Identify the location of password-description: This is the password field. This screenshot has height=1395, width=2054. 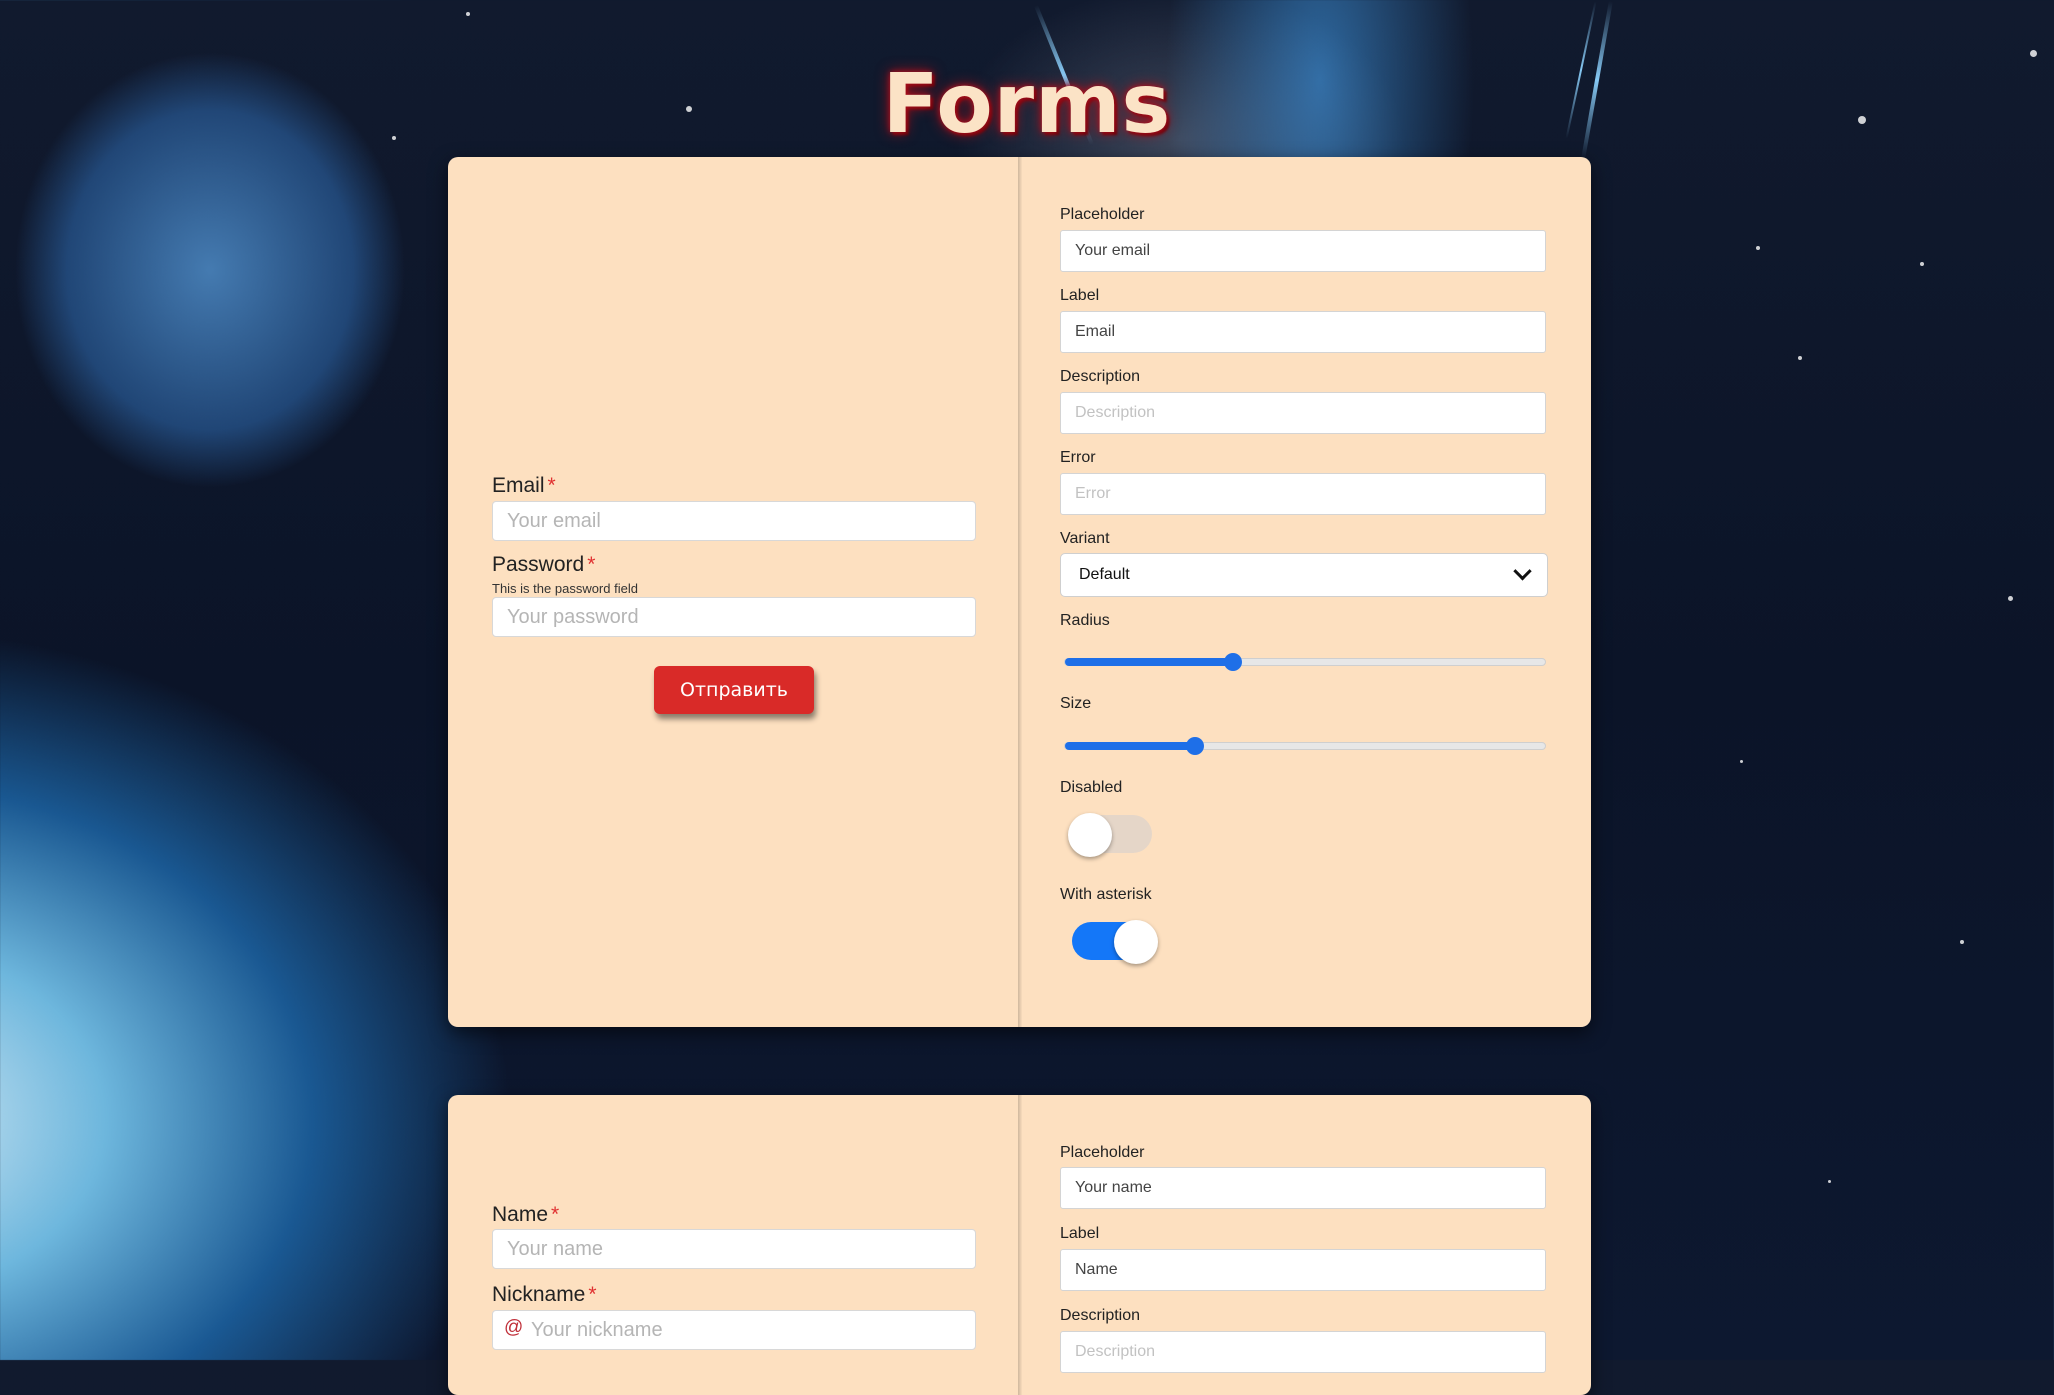
(565, 588).